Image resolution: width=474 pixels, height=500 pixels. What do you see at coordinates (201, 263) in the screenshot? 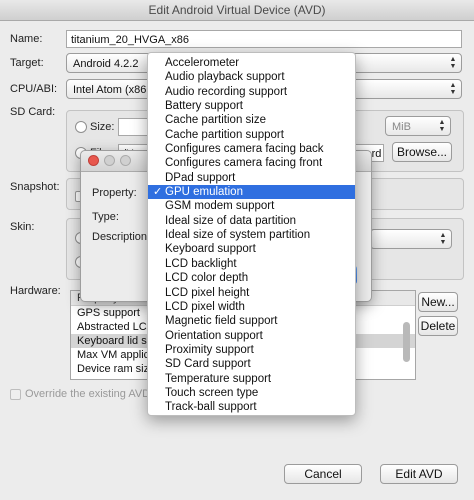
I see `menu-item-label: LCD backlight` at bounding box center [201, 263].